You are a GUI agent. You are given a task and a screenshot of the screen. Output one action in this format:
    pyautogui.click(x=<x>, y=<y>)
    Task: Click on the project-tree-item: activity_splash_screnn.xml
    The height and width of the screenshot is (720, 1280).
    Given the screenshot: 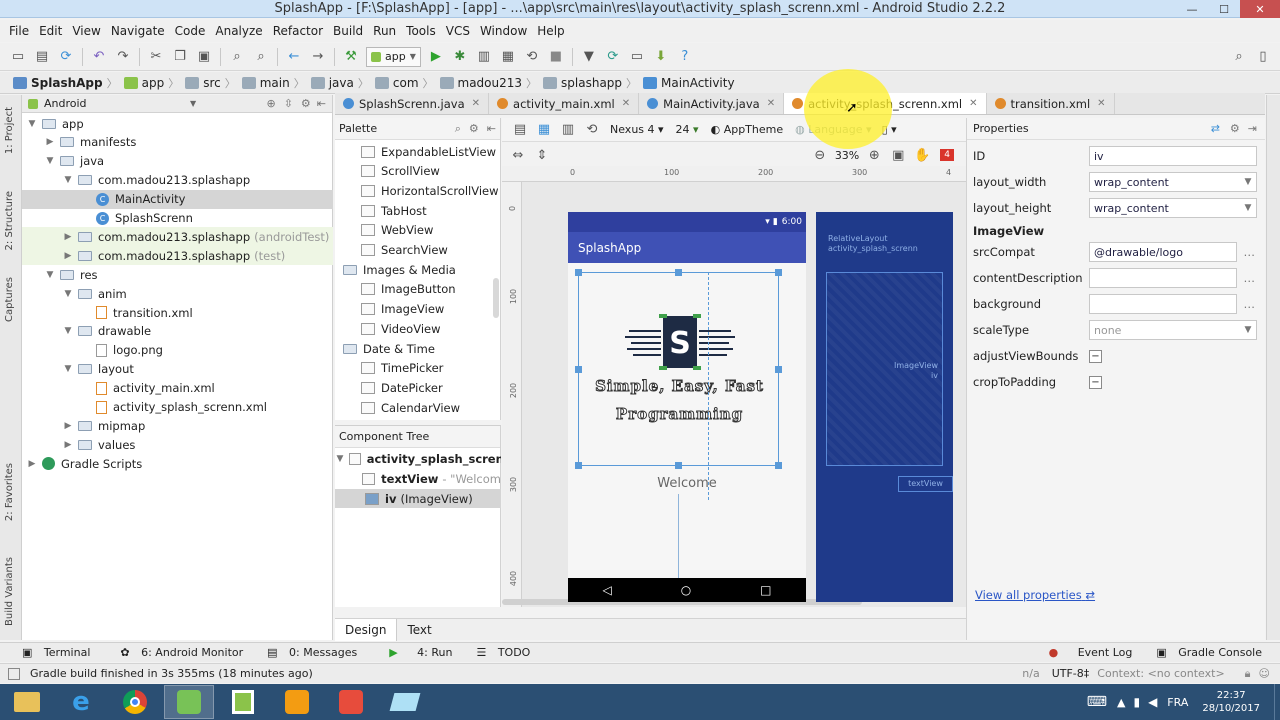 What is the action you would take?
    pyautogui.click(x=177, y=407)
    